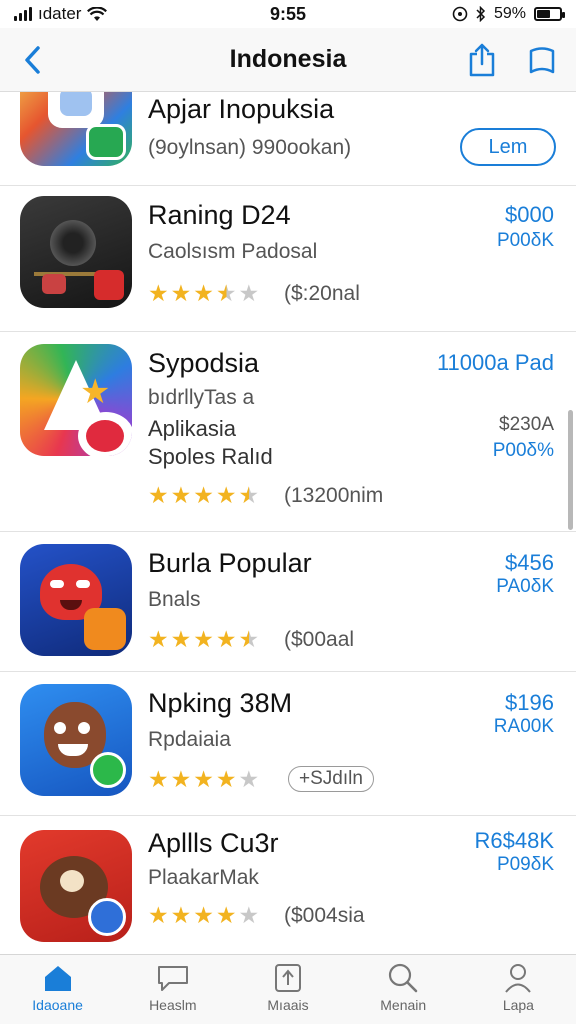 The width and height of the screenshot is (576, 1024). What do you see at coordinates (189, 739) in the screenshot?
I see `app-subtitle: Rpdaiaia` at bounding box center [189, 739].